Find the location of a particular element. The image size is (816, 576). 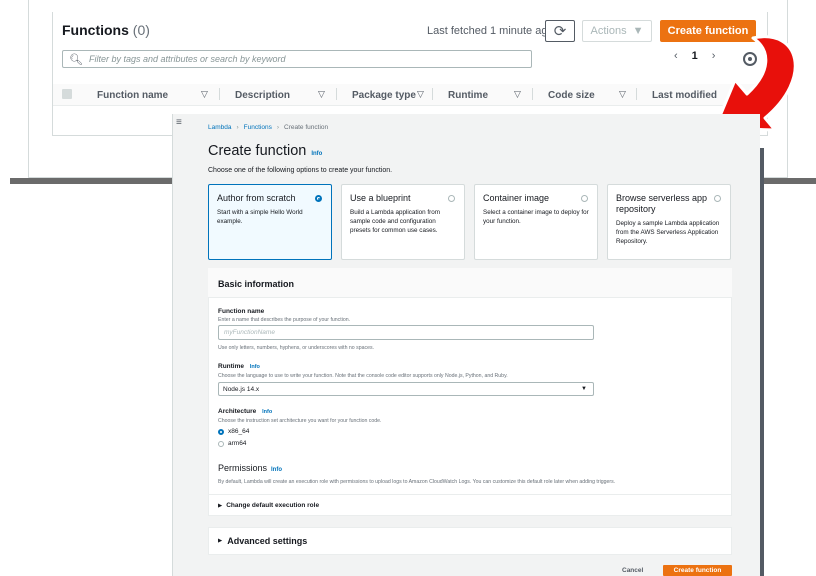

function-name-label: Function name is located at coordinates (241, 311).